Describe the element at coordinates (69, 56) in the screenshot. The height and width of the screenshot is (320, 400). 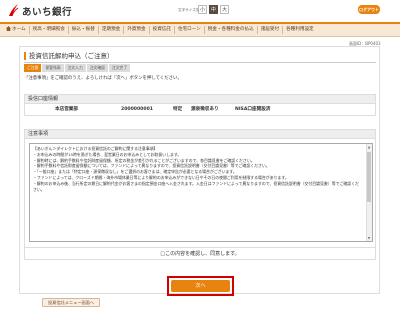
I see `page-title: 投資信託解約申込（ご注意）` at that location.